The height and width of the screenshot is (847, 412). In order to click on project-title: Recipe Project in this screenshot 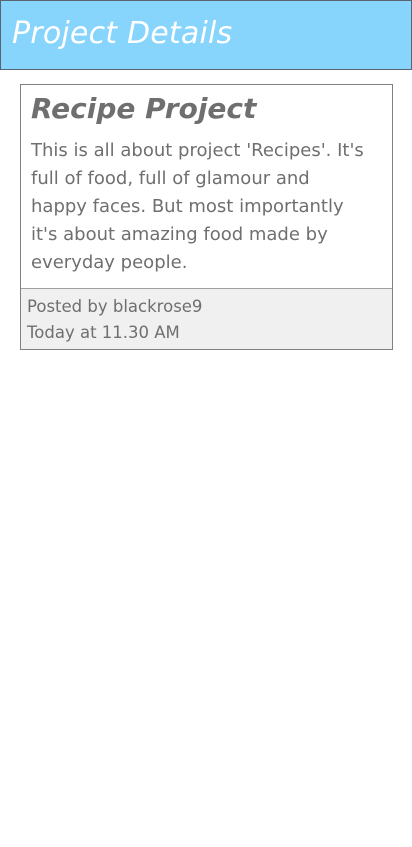, I will do `click(144, 108)`.